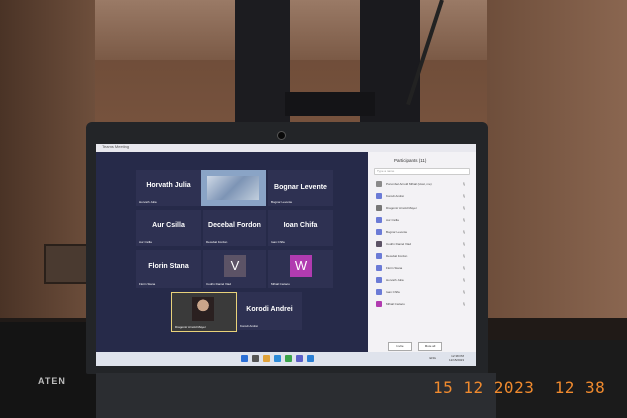 The image size is (627, 418). I want to click on tile-name: Korodi Andrei, so click(269, 309).